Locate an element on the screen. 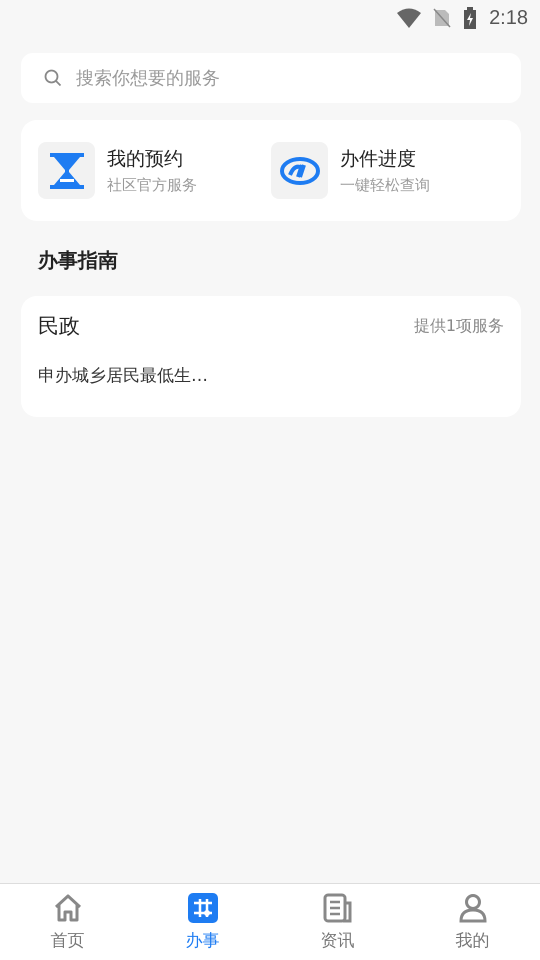  nav-tab: 办事 is located at coordinates (202, 922).